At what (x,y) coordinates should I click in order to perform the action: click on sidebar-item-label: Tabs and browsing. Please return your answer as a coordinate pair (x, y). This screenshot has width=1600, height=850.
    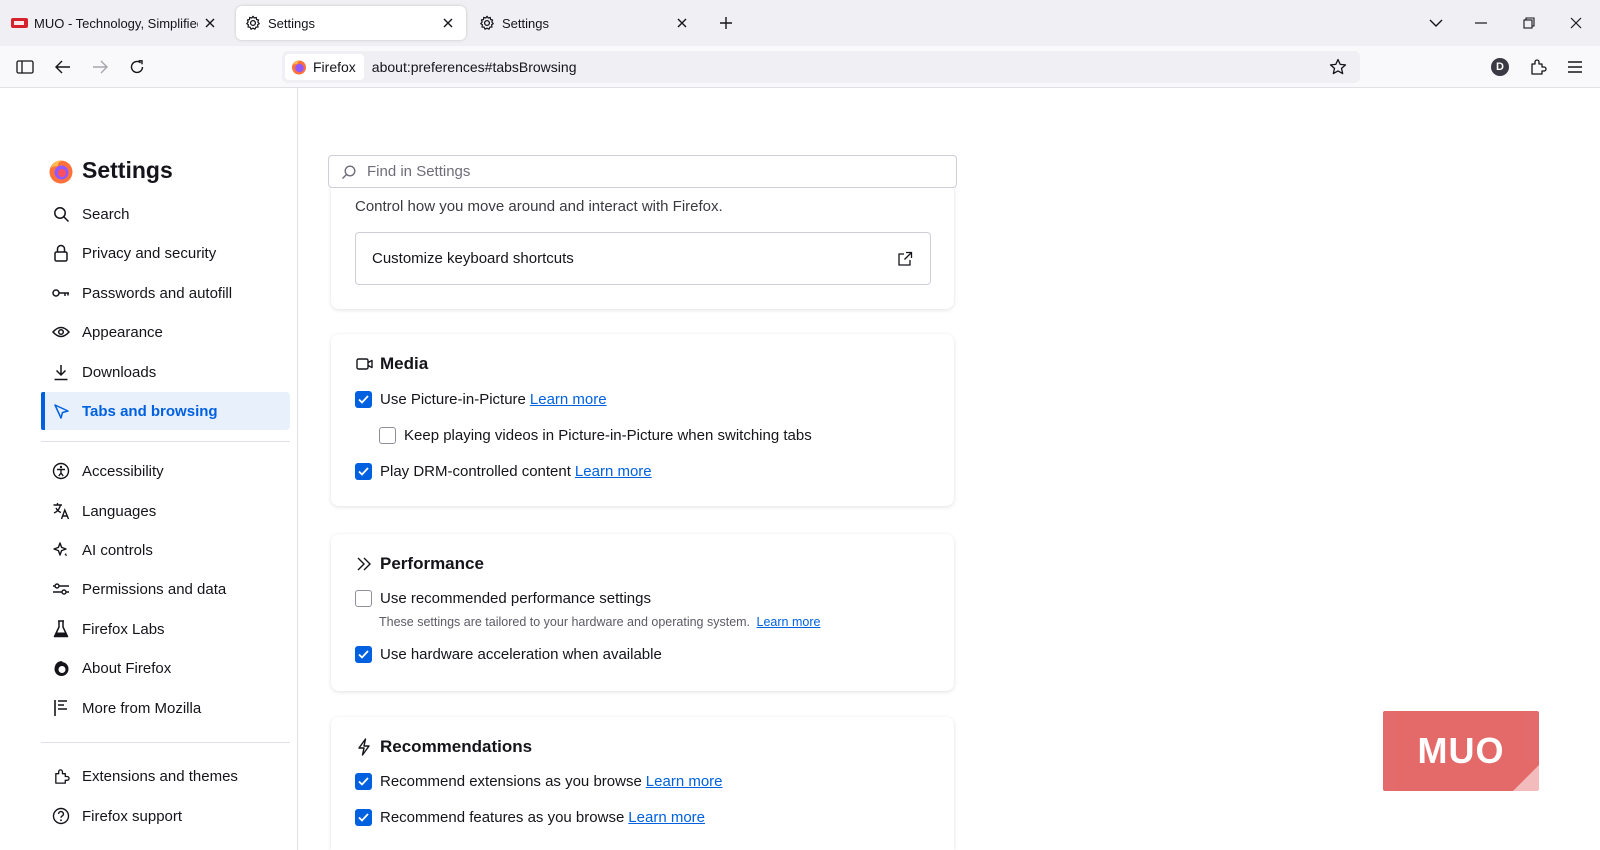
    Looking at the image, I should click on (150, 411).